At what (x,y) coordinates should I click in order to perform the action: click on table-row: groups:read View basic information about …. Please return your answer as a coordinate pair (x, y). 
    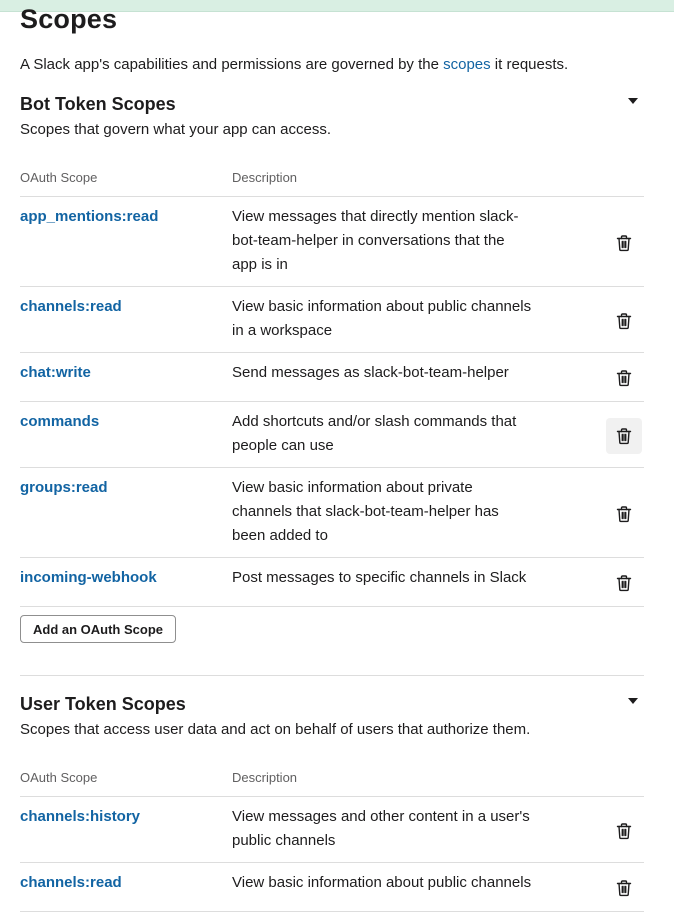
    Looking at the image, I should click on (332, 513).